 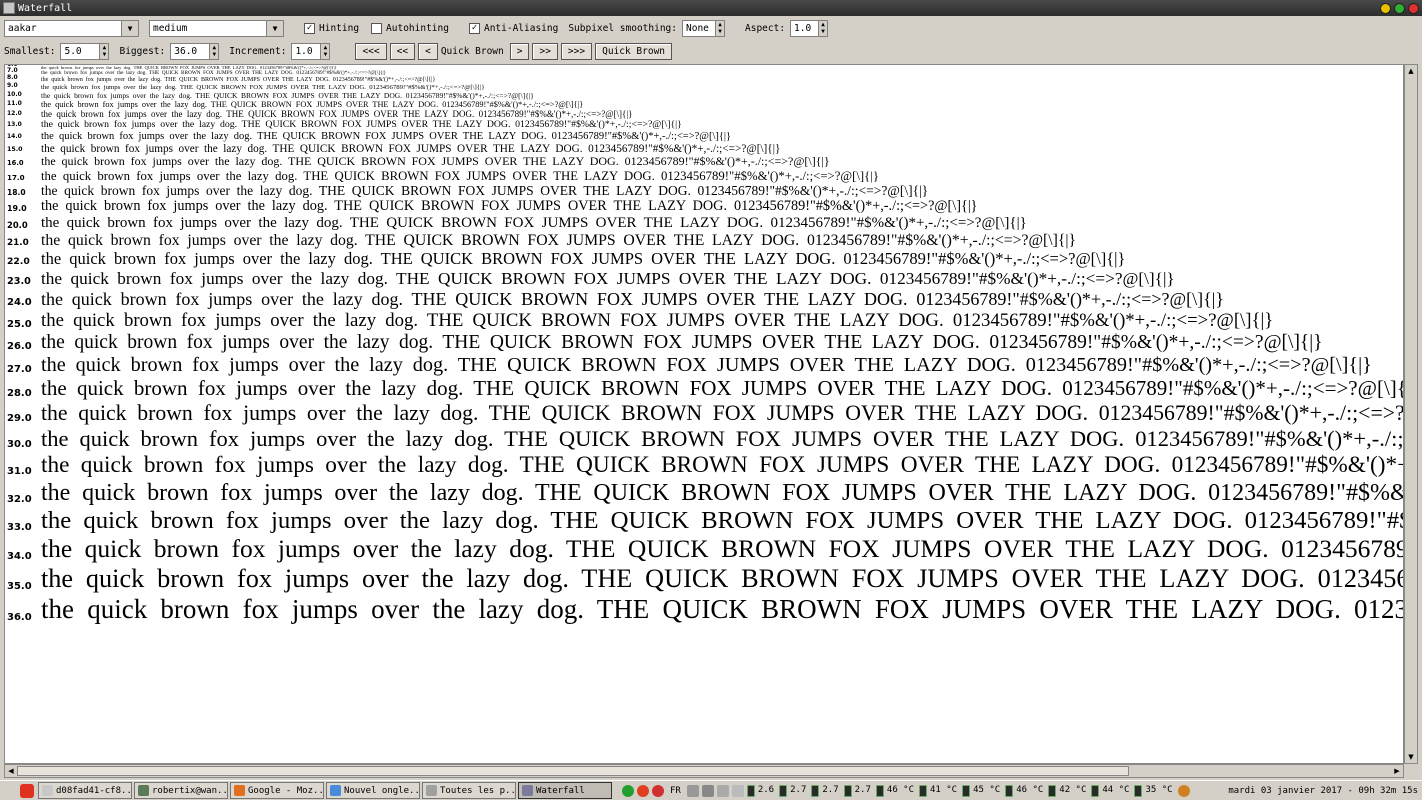 What do you see at coordinates (472, 51) in the screenshot?
I see `sample-text-label: Quick Brown` at bounding box center [472, 51].